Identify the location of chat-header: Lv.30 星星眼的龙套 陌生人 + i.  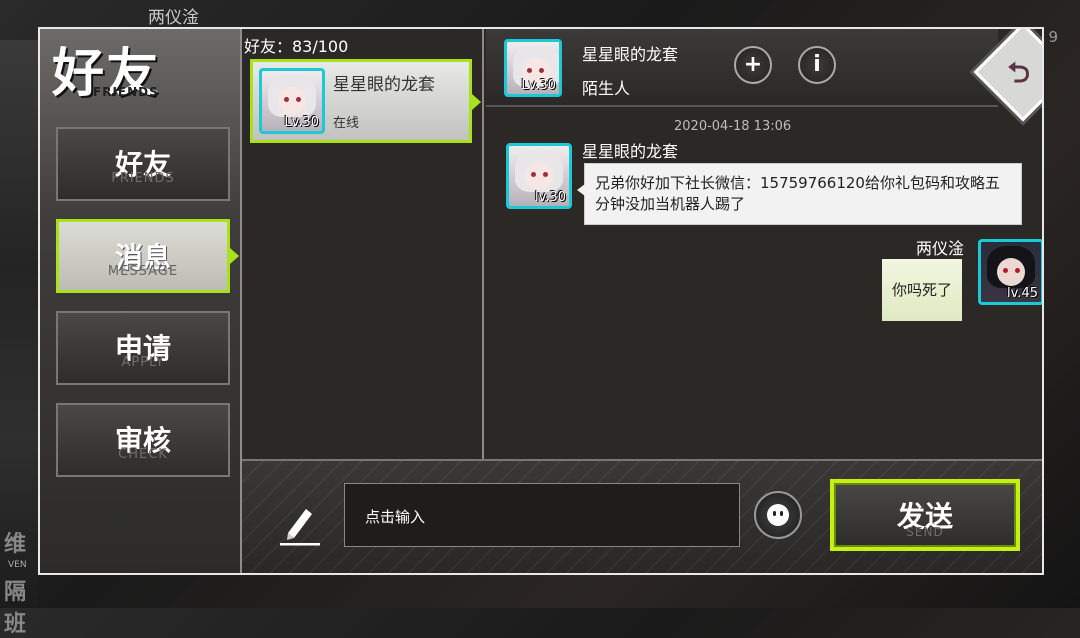
(742, 68).